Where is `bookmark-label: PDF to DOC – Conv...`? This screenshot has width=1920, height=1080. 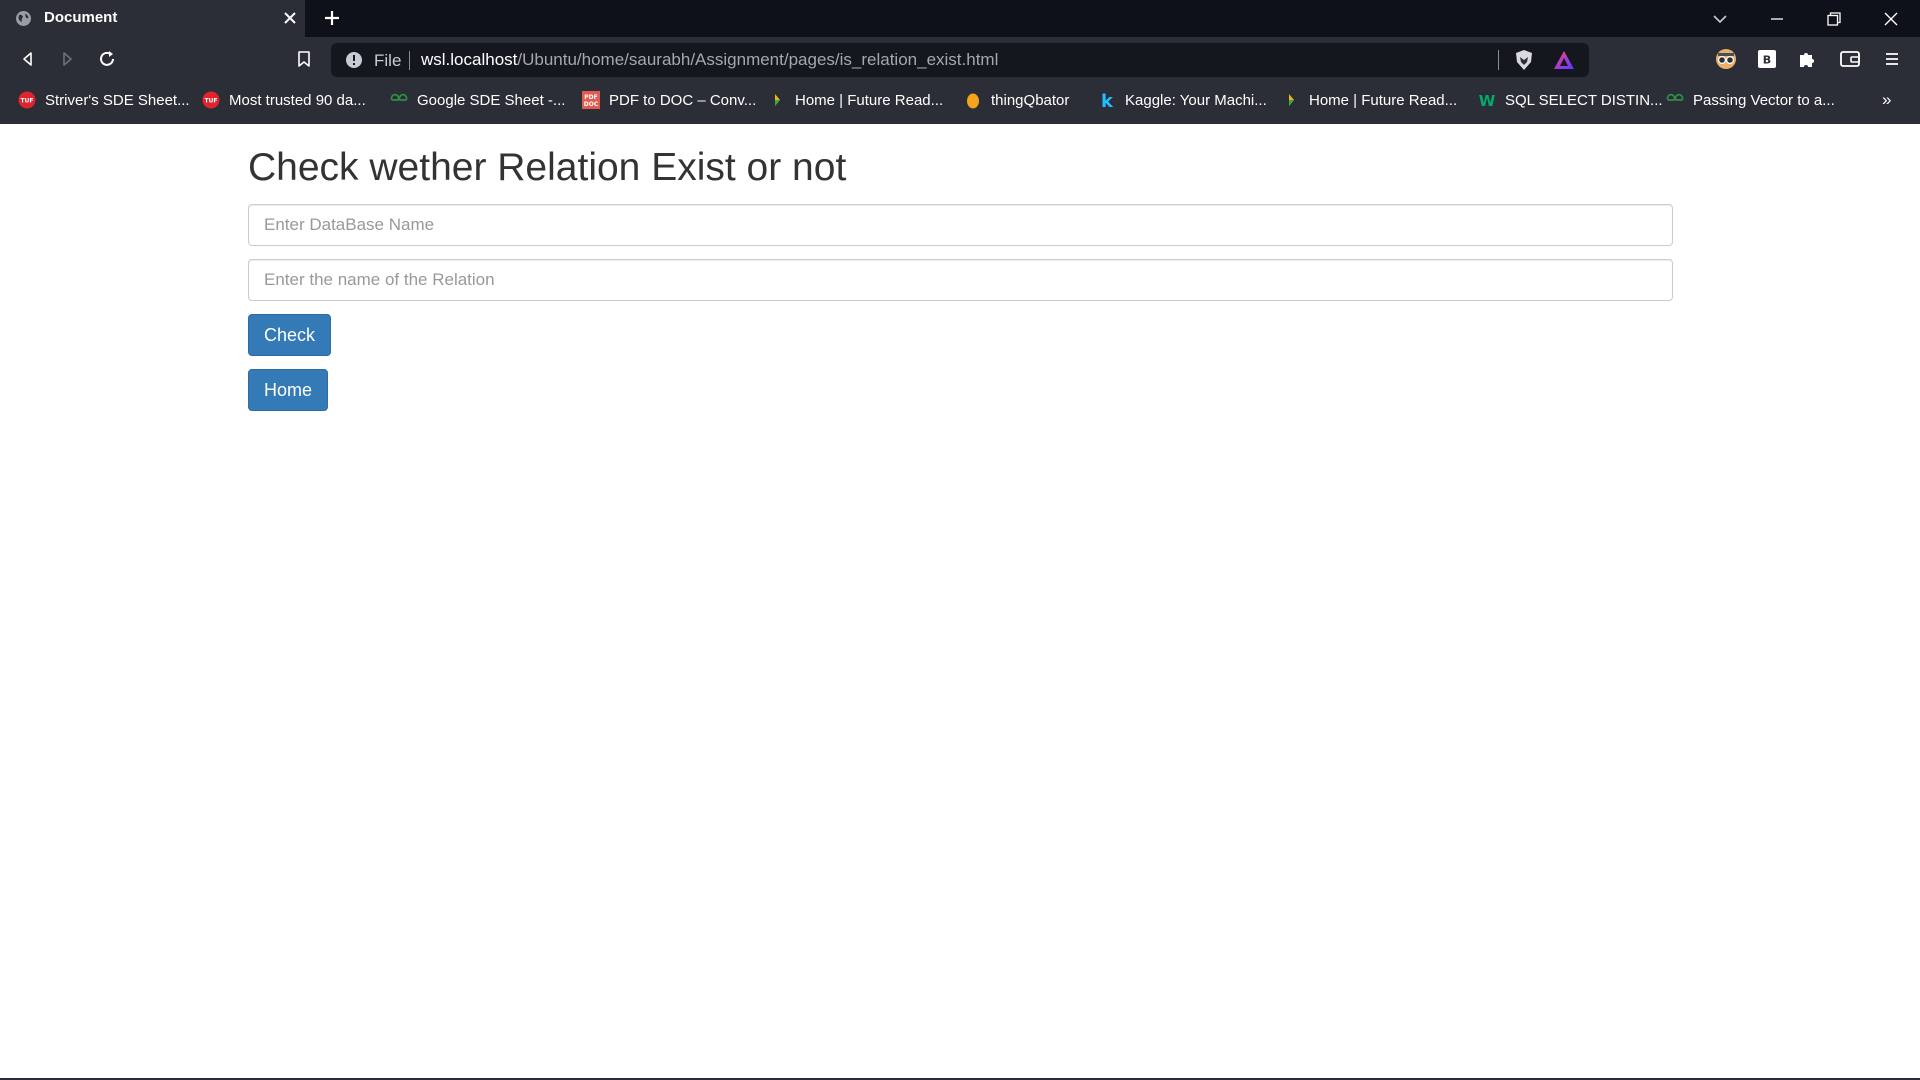 bookmark-label: PDF to DOC – Conv... is located at coordinates (683, 100).